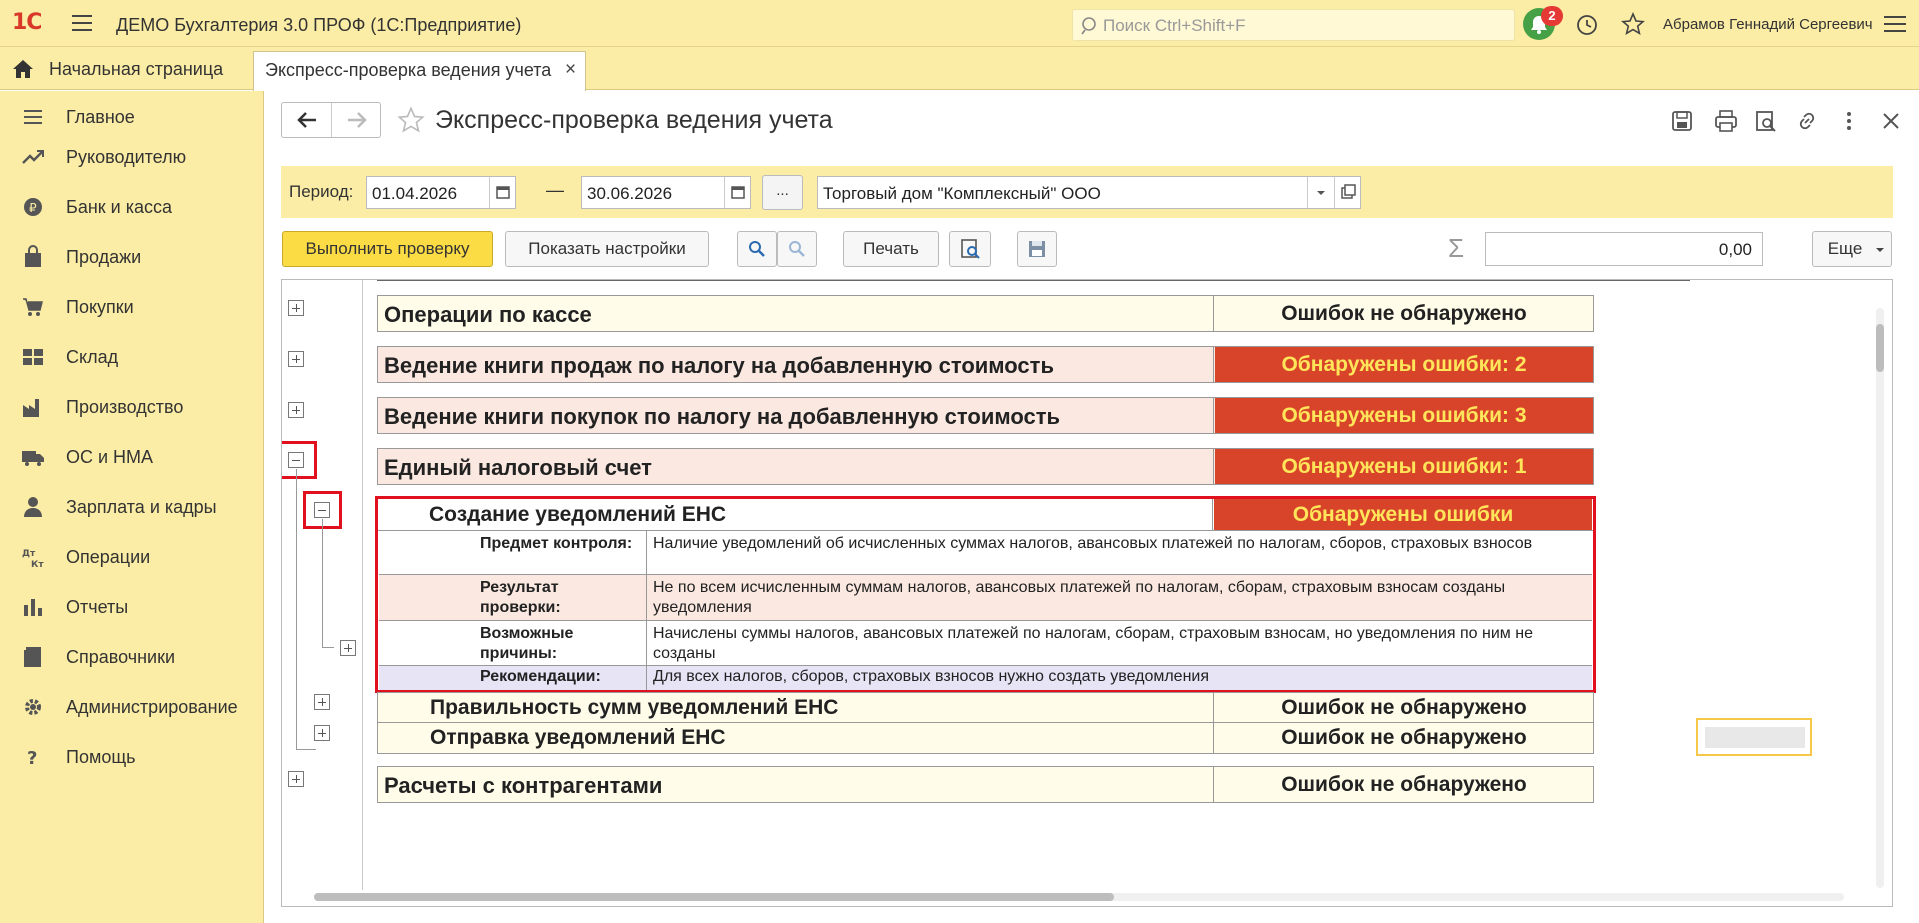 The width and height of the screenshot is (1919, 923). What do you see at coordinates (757, 249) in the screenshot?
I see `find-button` at bounding box center [757, 249].